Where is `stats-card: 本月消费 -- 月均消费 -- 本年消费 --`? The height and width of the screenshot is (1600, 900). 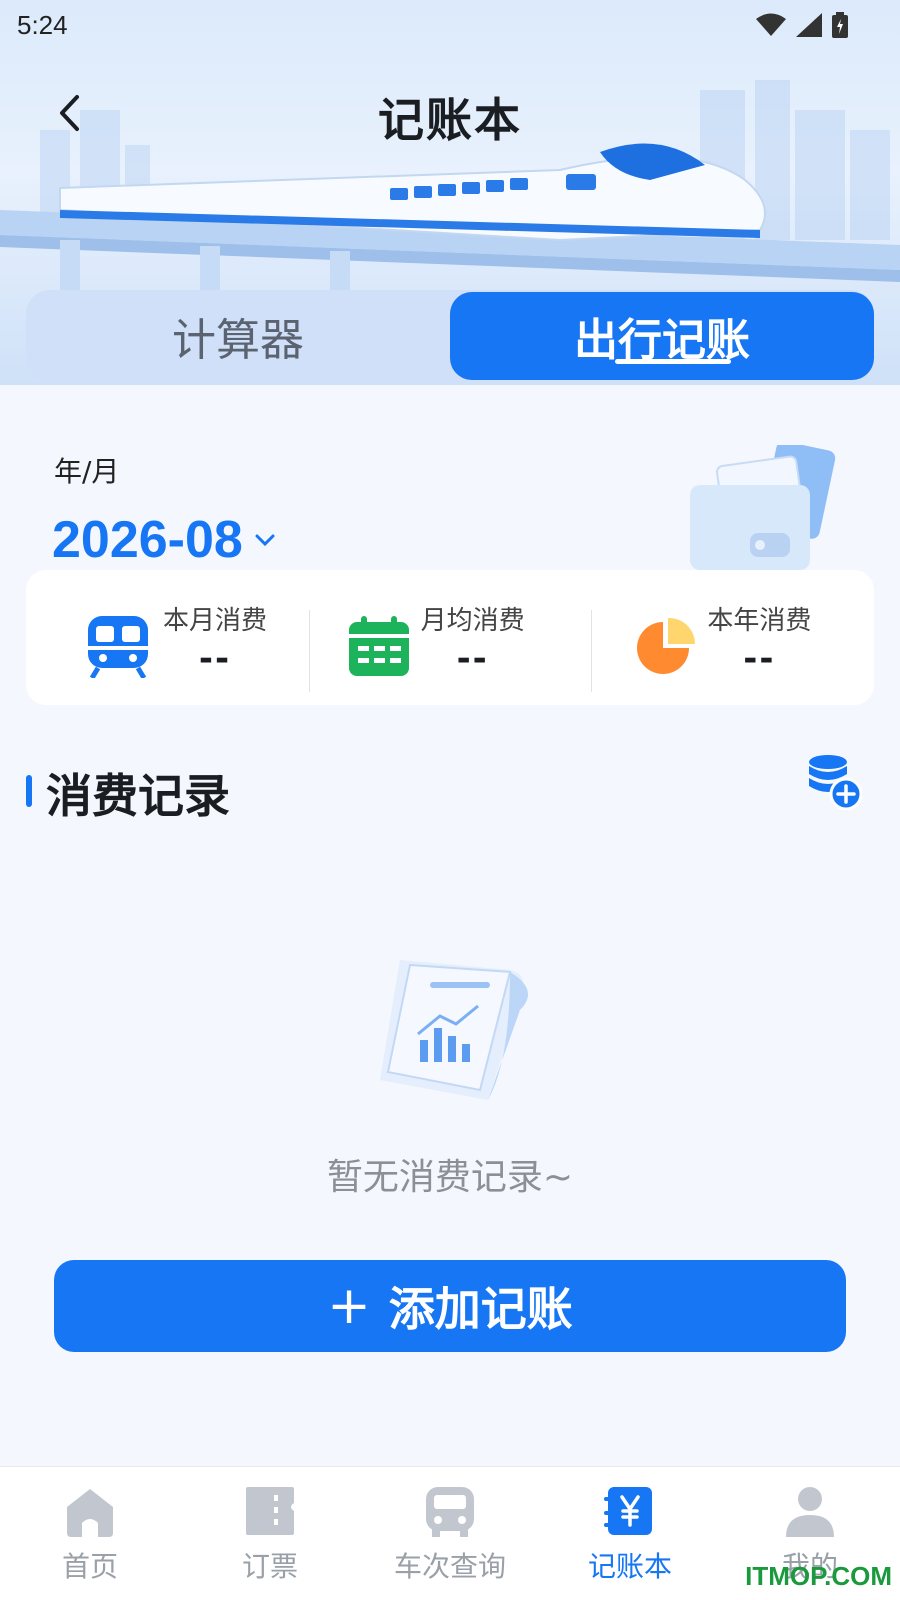
stats-card: 本月消费 -- 月均消费 -- 本年消费 -- is located at coordinates (450, 637).